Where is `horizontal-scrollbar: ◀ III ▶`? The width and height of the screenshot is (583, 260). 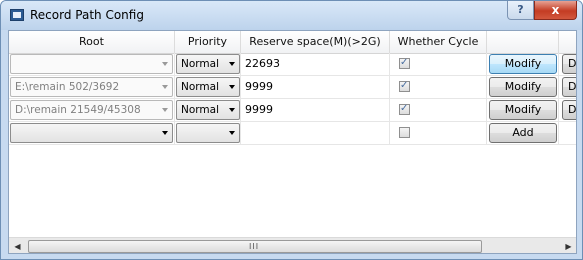
horizontal-scrollbar: ◀ III ▶ is located at coordinates (292, 245).